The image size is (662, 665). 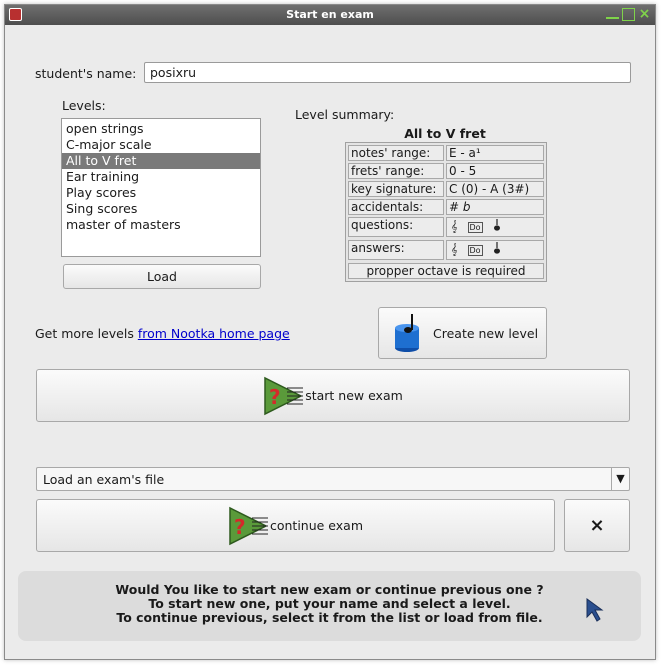 I want to click on chevron-down-icon: ▼, so click(x=620, y=479).